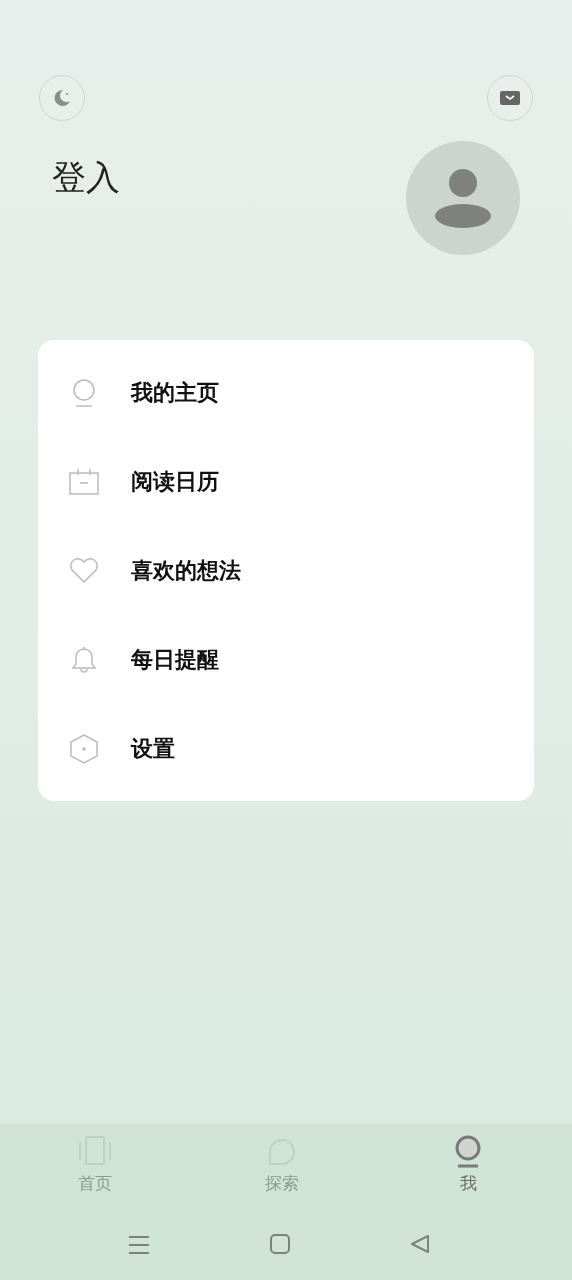 Image resolution: width=572 pixels, height=1280 pixels. I want to click on tab: 我, so click(468, 1164).